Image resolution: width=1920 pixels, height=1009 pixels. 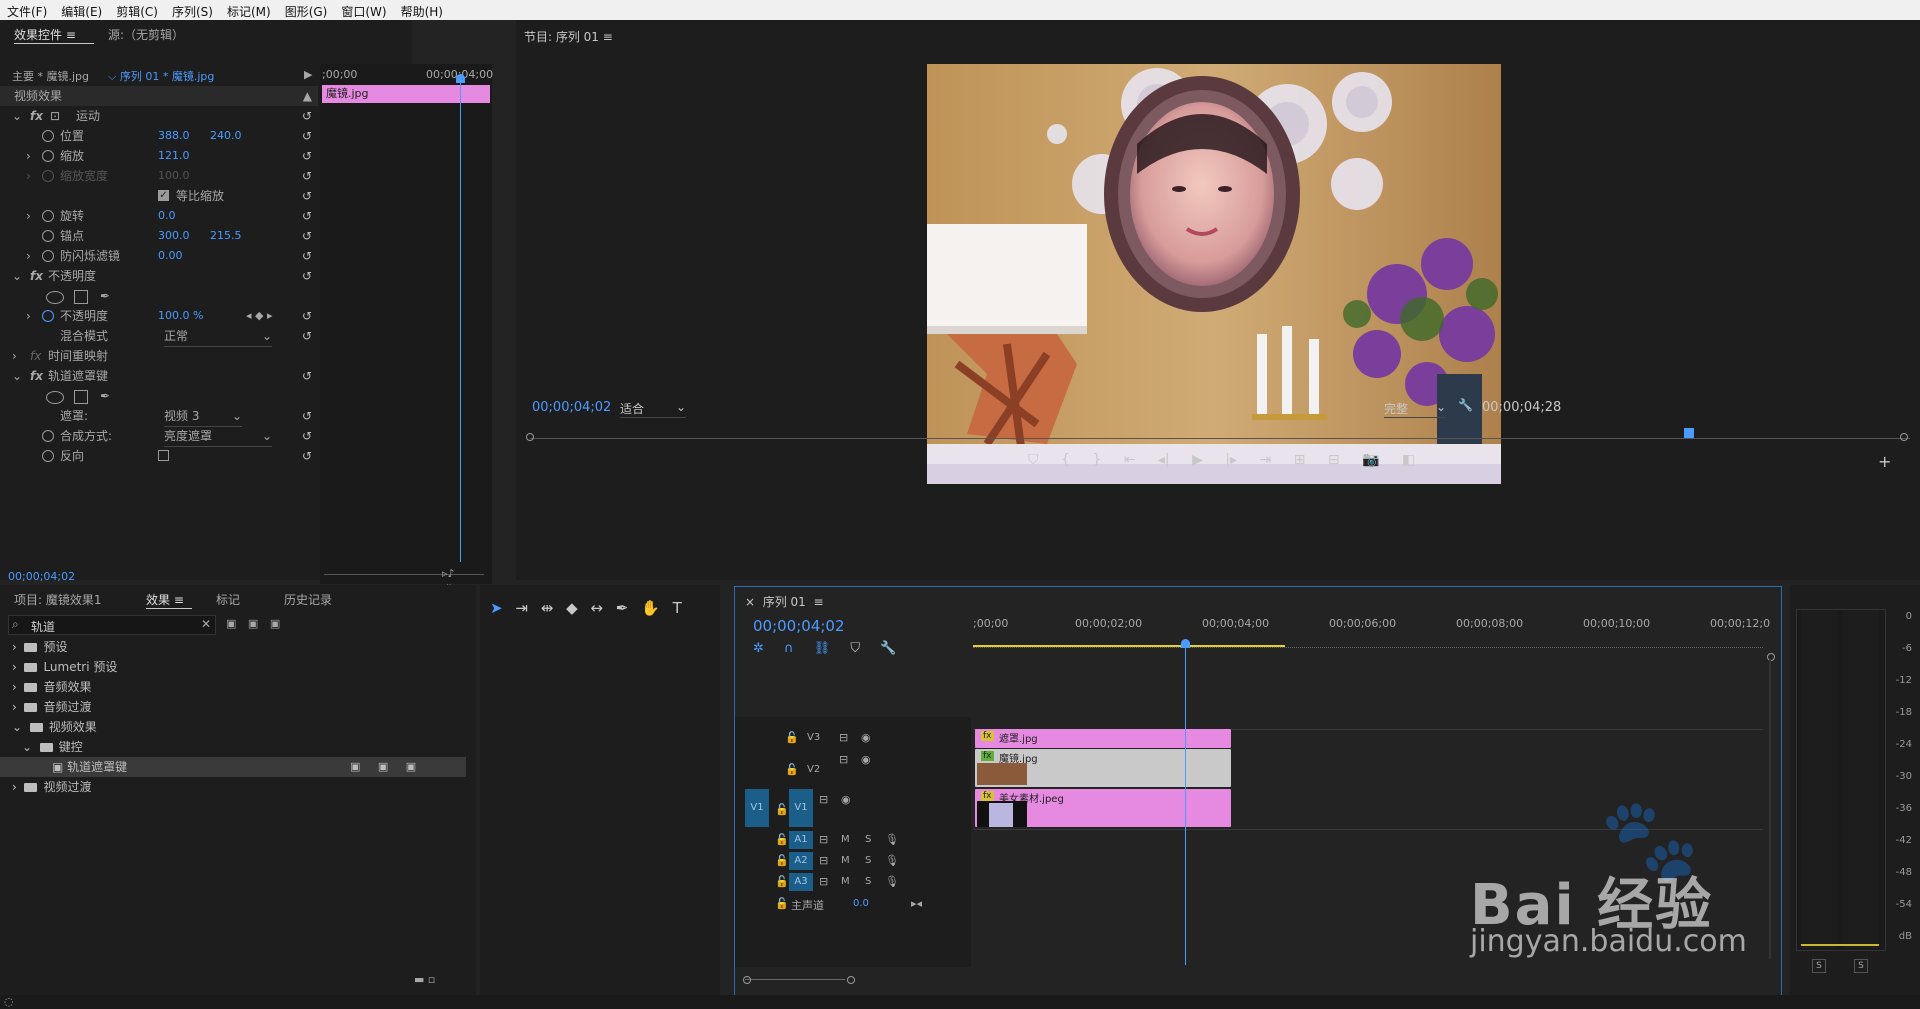 I want to click on quality-dropdown: 完整 ⌄, so click(x=1415, y=409).